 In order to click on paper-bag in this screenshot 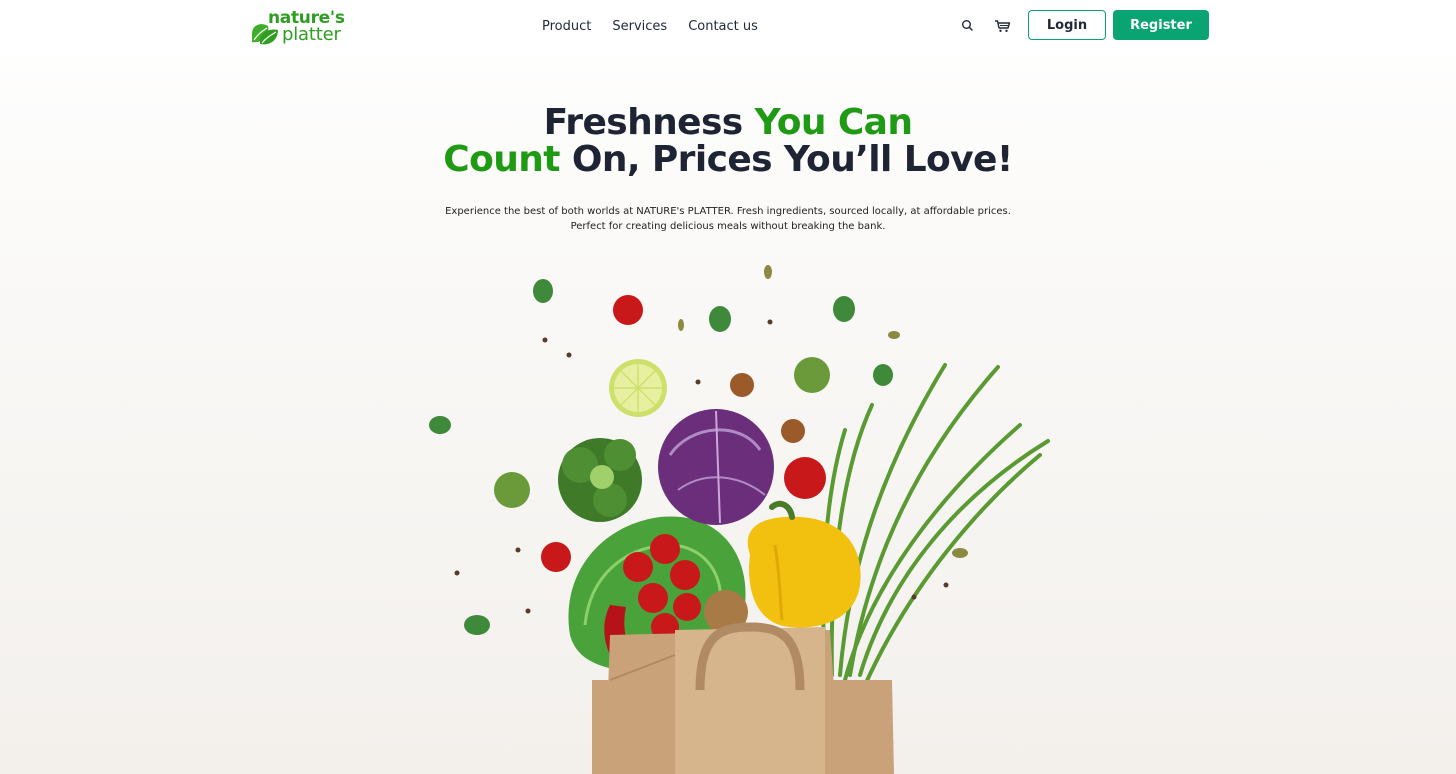, I will do `click(743, 698)`.